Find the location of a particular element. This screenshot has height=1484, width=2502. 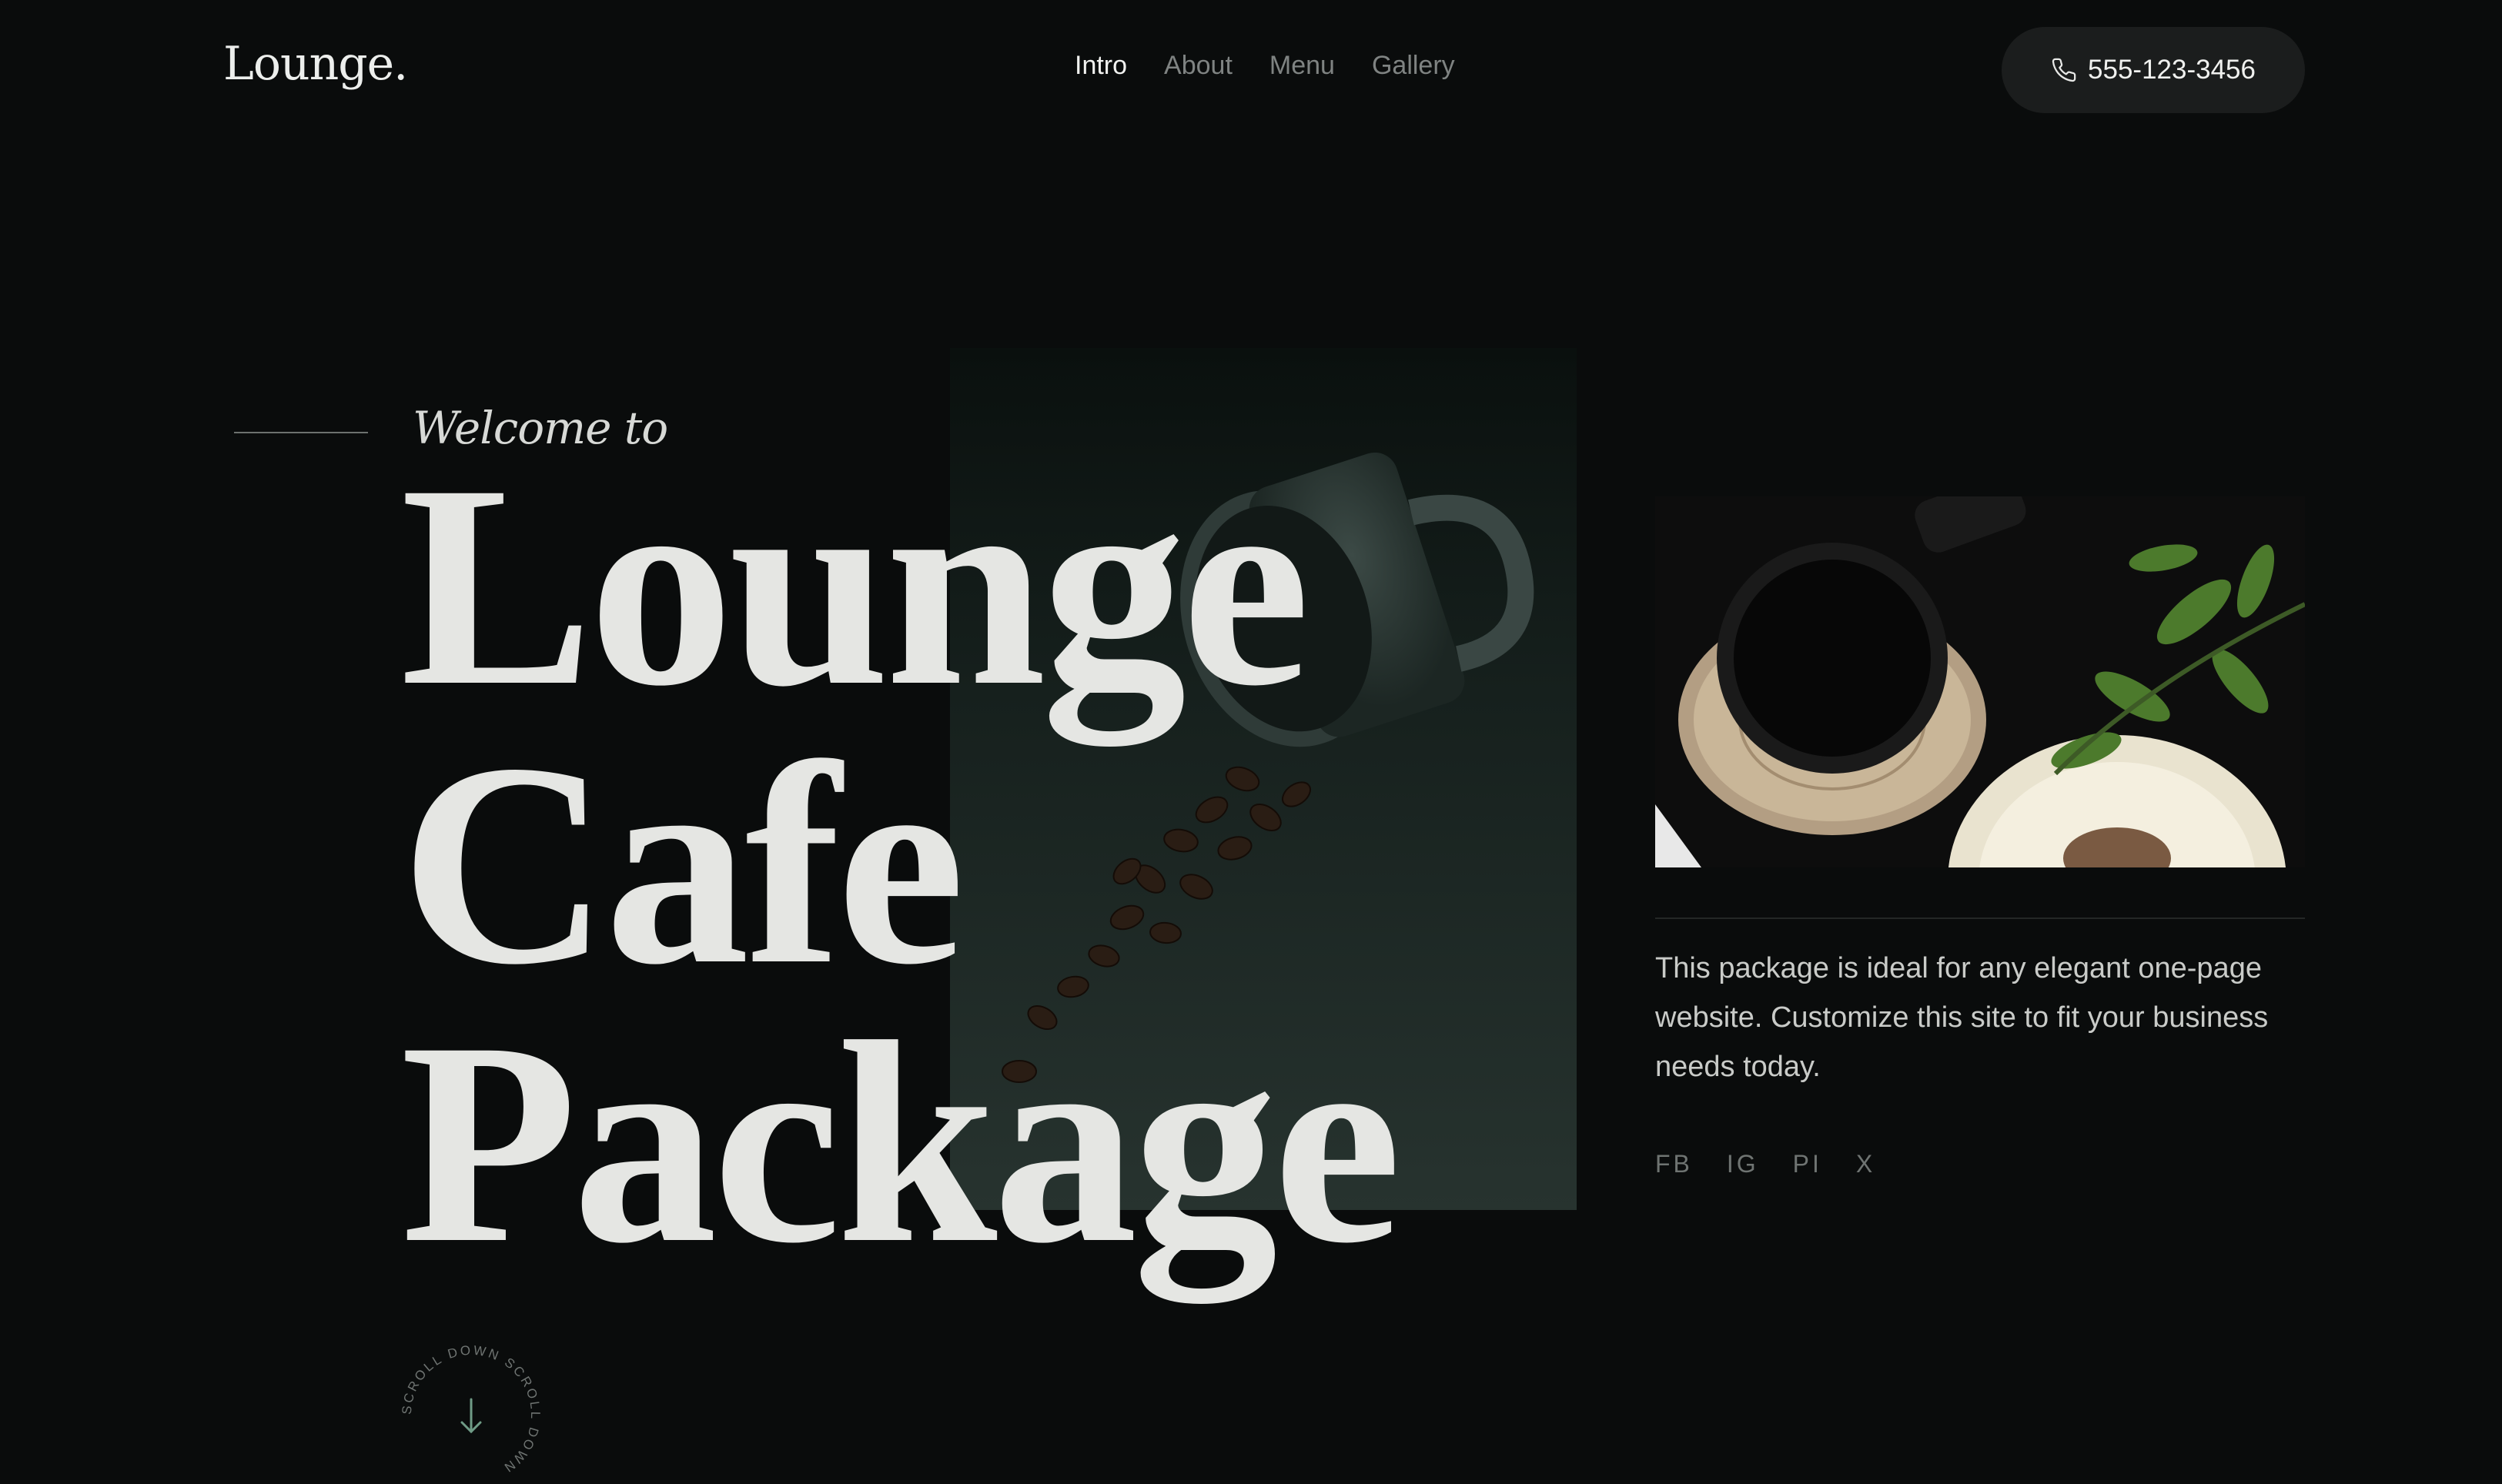

hero-title-line-3: Package is located at coordinates (901, 1143).